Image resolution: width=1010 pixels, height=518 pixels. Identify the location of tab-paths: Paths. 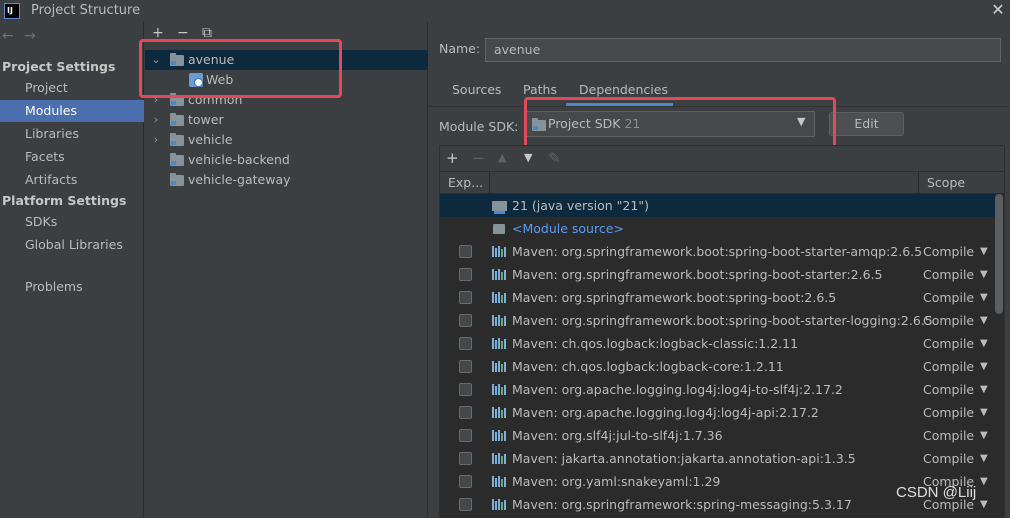
(540, 89).